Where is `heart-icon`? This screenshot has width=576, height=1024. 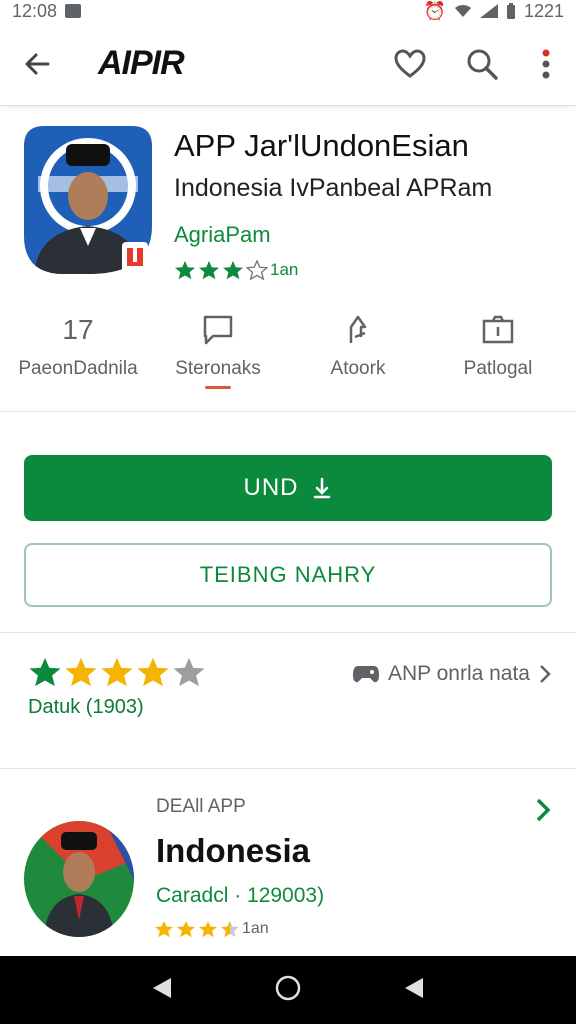
heart-icon is located at coordinates (410, 63).